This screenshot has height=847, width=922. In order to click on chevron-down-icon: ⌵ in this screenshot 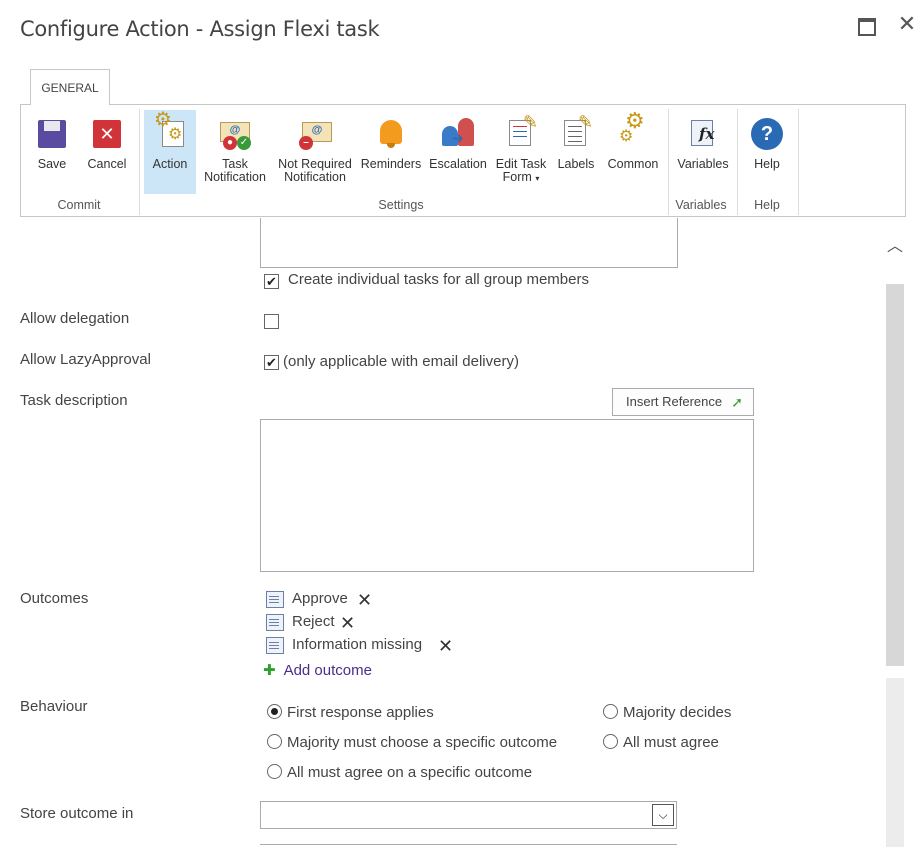, I will do `click(663, 815)`.